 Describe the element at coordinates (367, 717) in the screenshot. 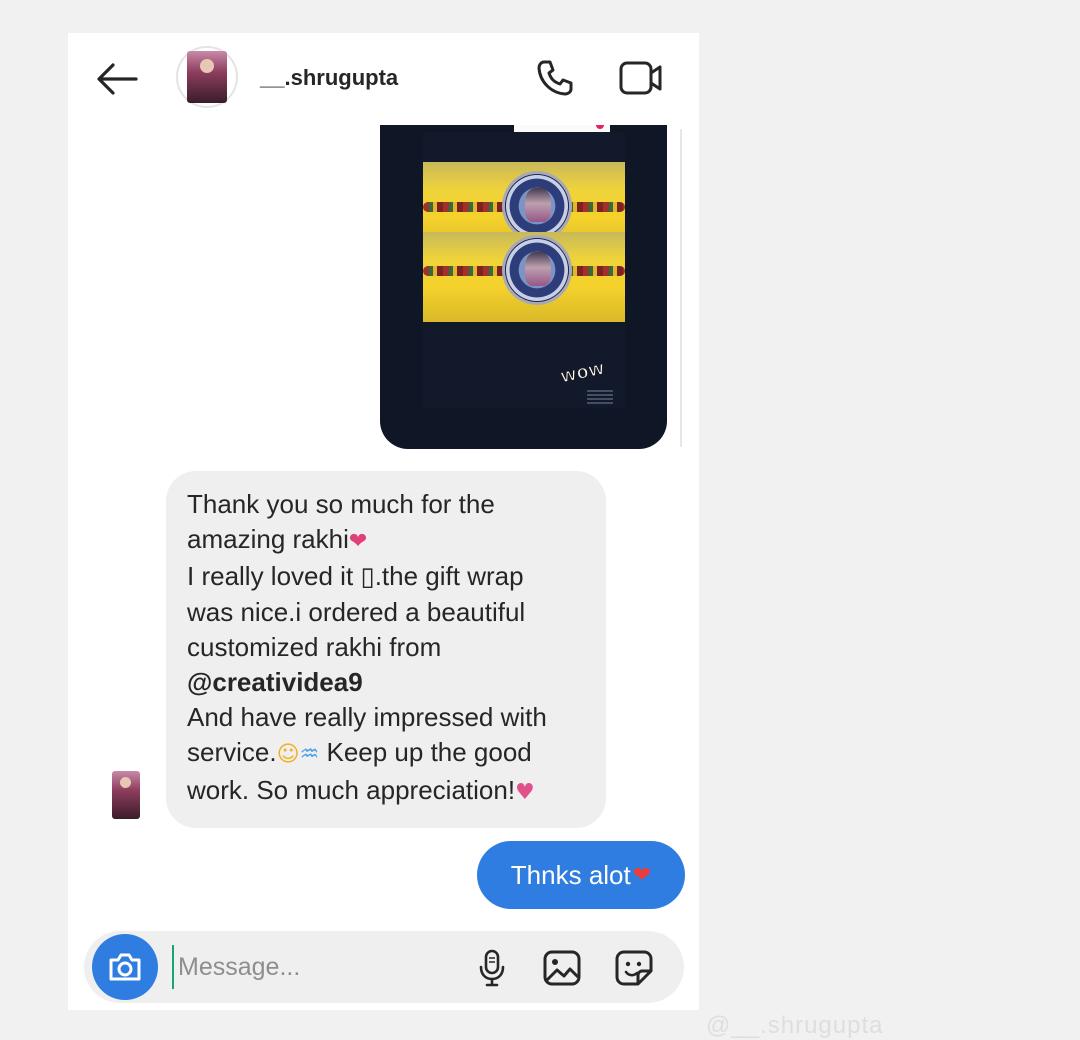

I see `message-line: And have really impressed with` at that location.